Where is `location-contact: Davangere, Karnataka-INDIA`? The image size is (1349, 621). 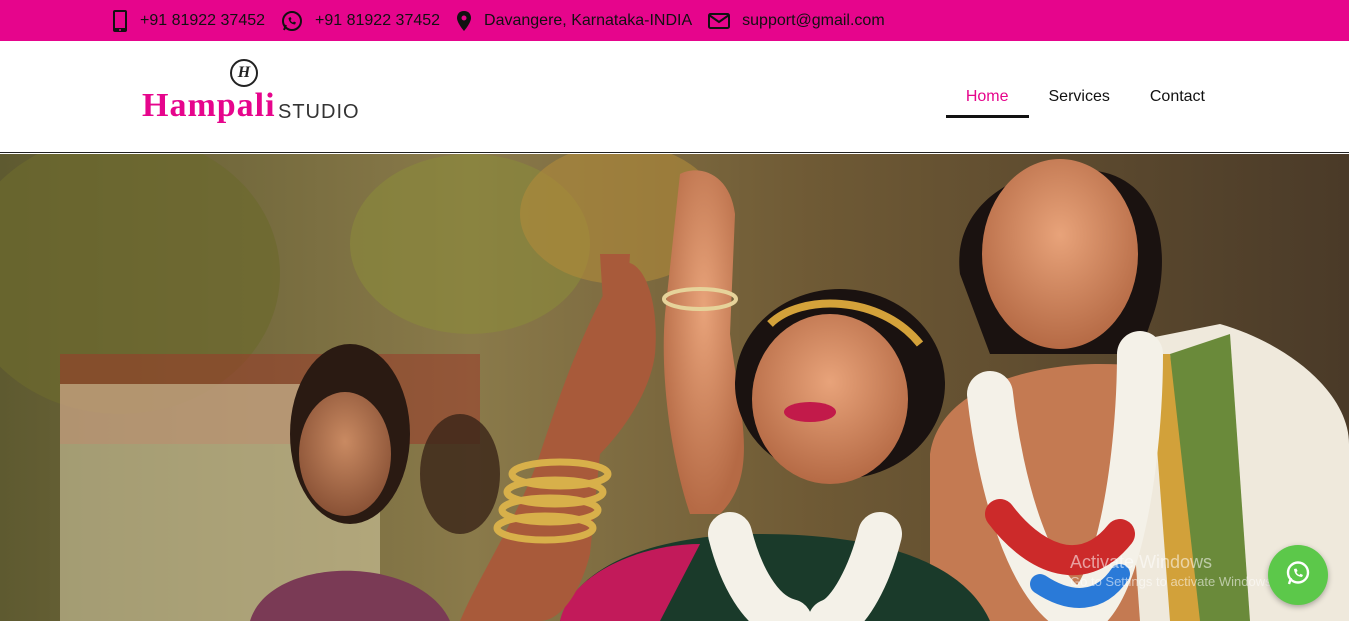 location-contact: Davangere, Karnataka-INDIA is located at coordinates (574, 21).